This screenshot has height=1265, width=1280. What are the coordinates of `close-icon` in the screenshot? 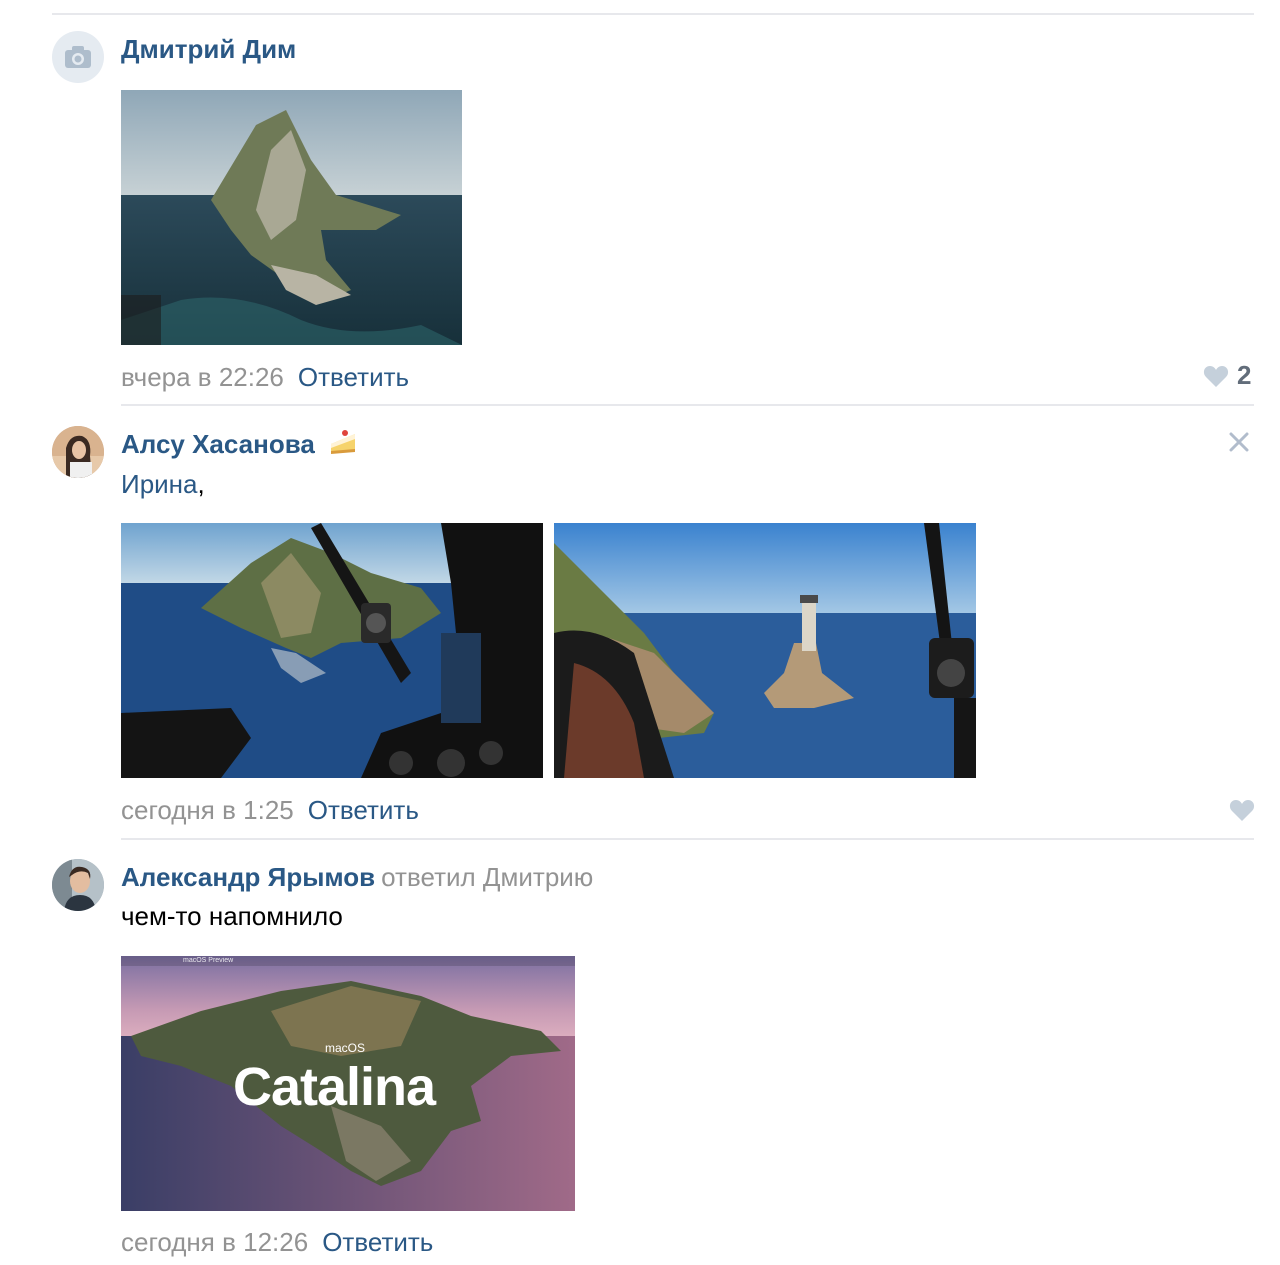 It's located at (1239, 442).